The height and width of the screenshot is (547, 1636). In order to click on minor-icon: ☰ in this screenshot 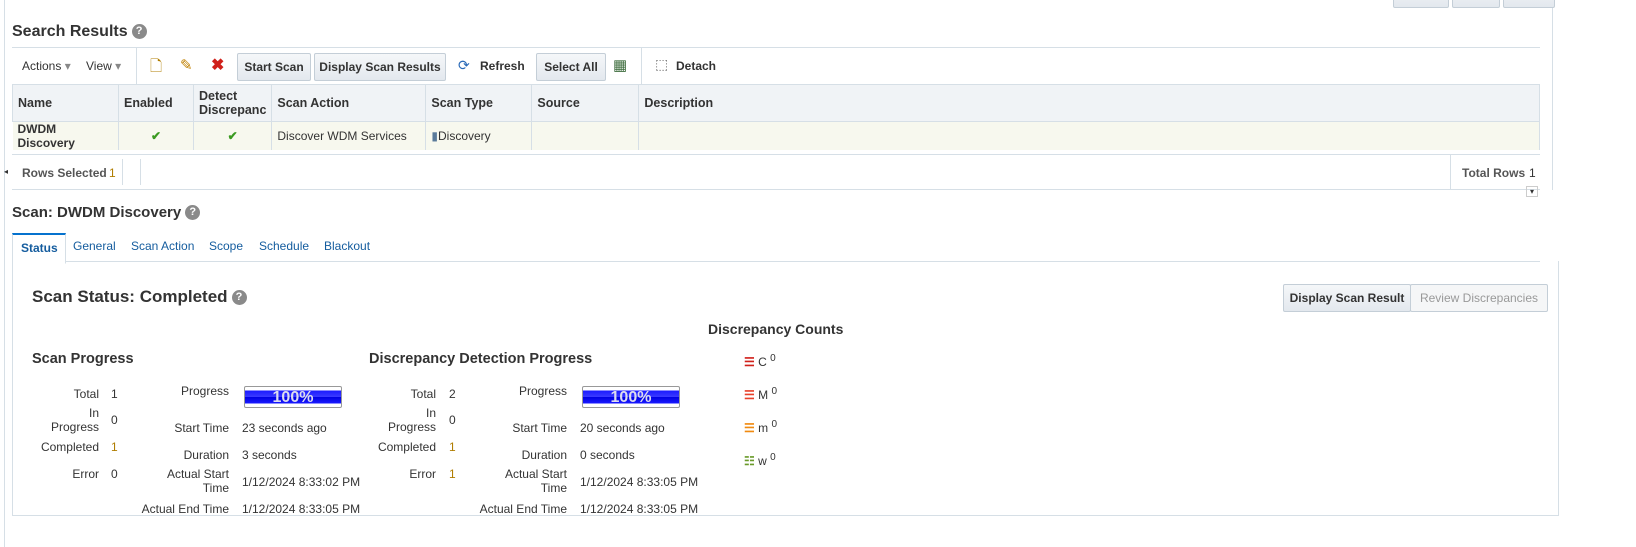, I will do `click(749, 428)`.